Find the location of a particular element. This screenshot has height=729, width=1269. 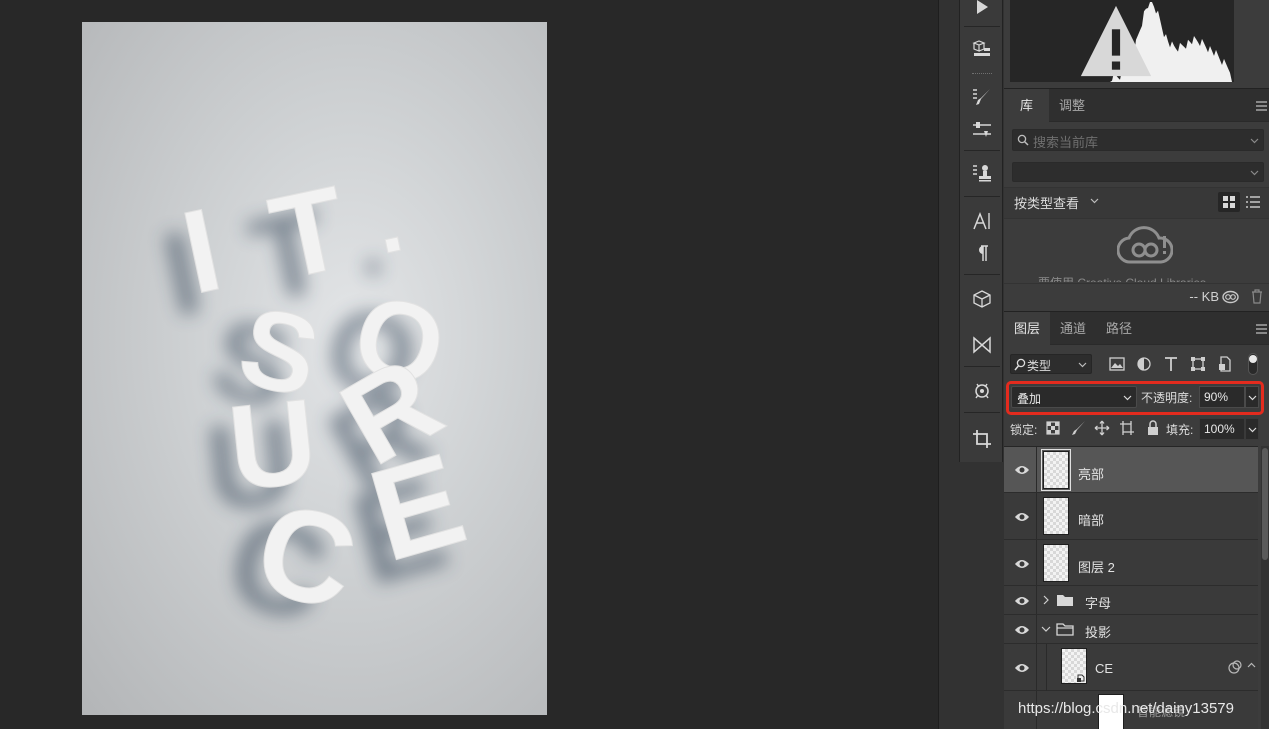

smart-filter-icon is located at coordinates (1235, 667).